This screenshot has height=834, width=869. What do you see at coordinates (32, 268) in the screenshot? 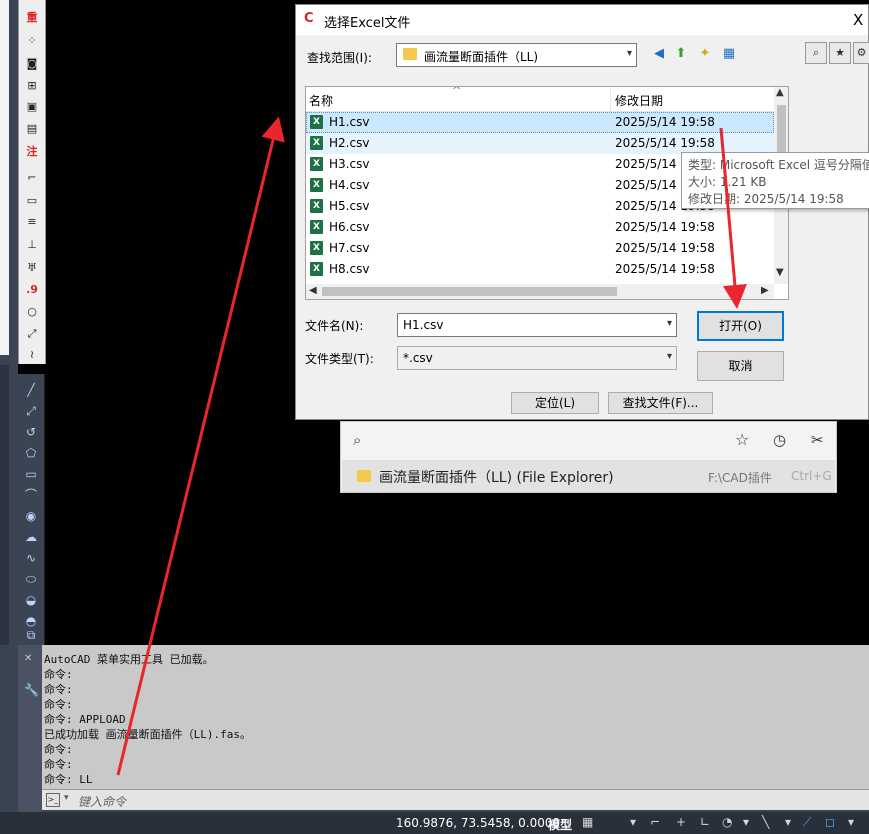
I see `table-icon: ♅` at bounding box center [32, 268].